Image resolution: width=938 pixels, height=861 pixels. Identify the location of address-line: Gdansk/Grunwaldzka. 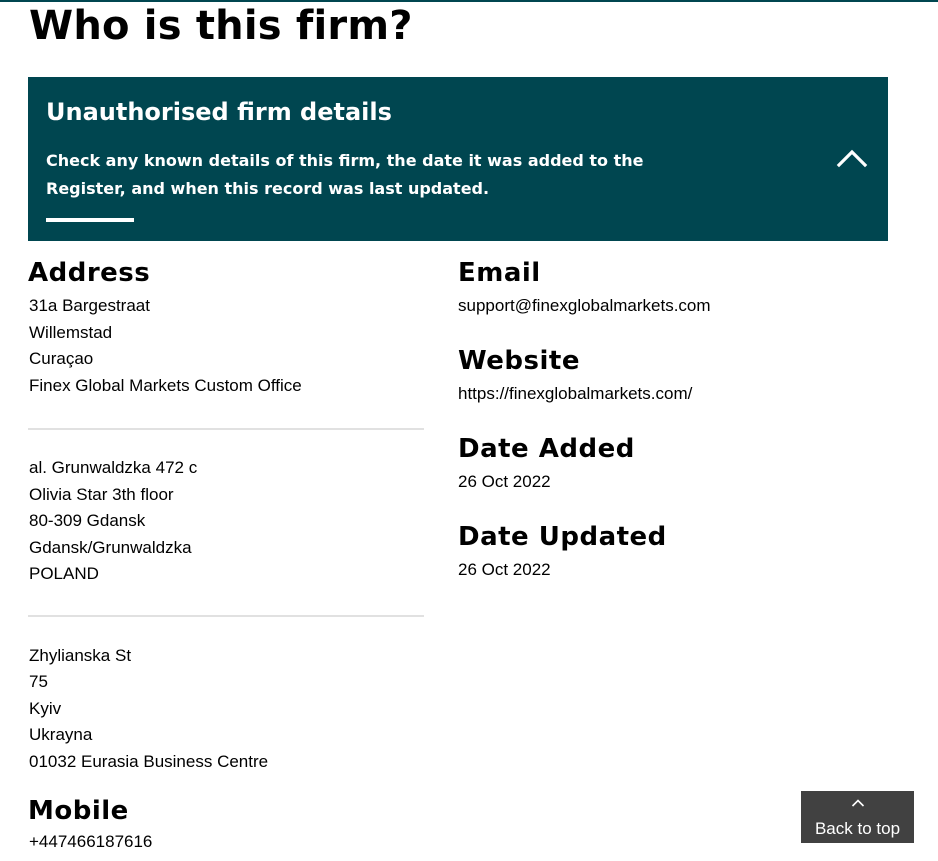
(110, 547).